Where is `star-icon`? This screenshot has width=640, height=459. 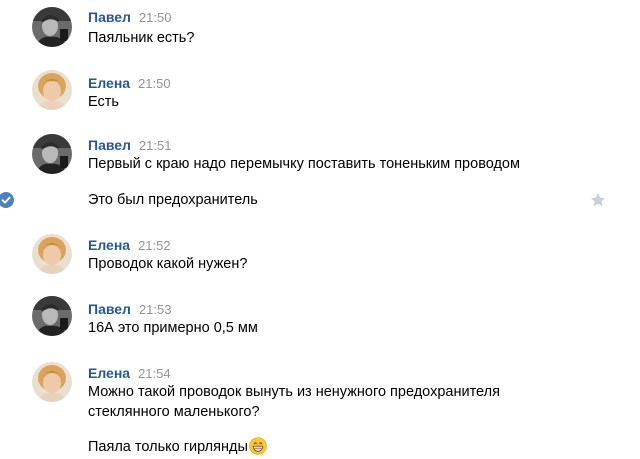 star-icon is located at coordinates (598, 200).